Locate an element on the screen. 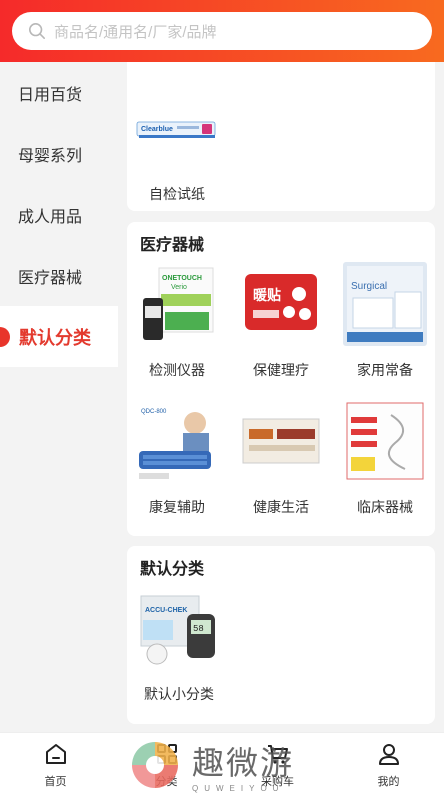 Image resolution: width=444 pixels, height=794 pixels. tab-label: 我的 is located at coordinates (388, 782).